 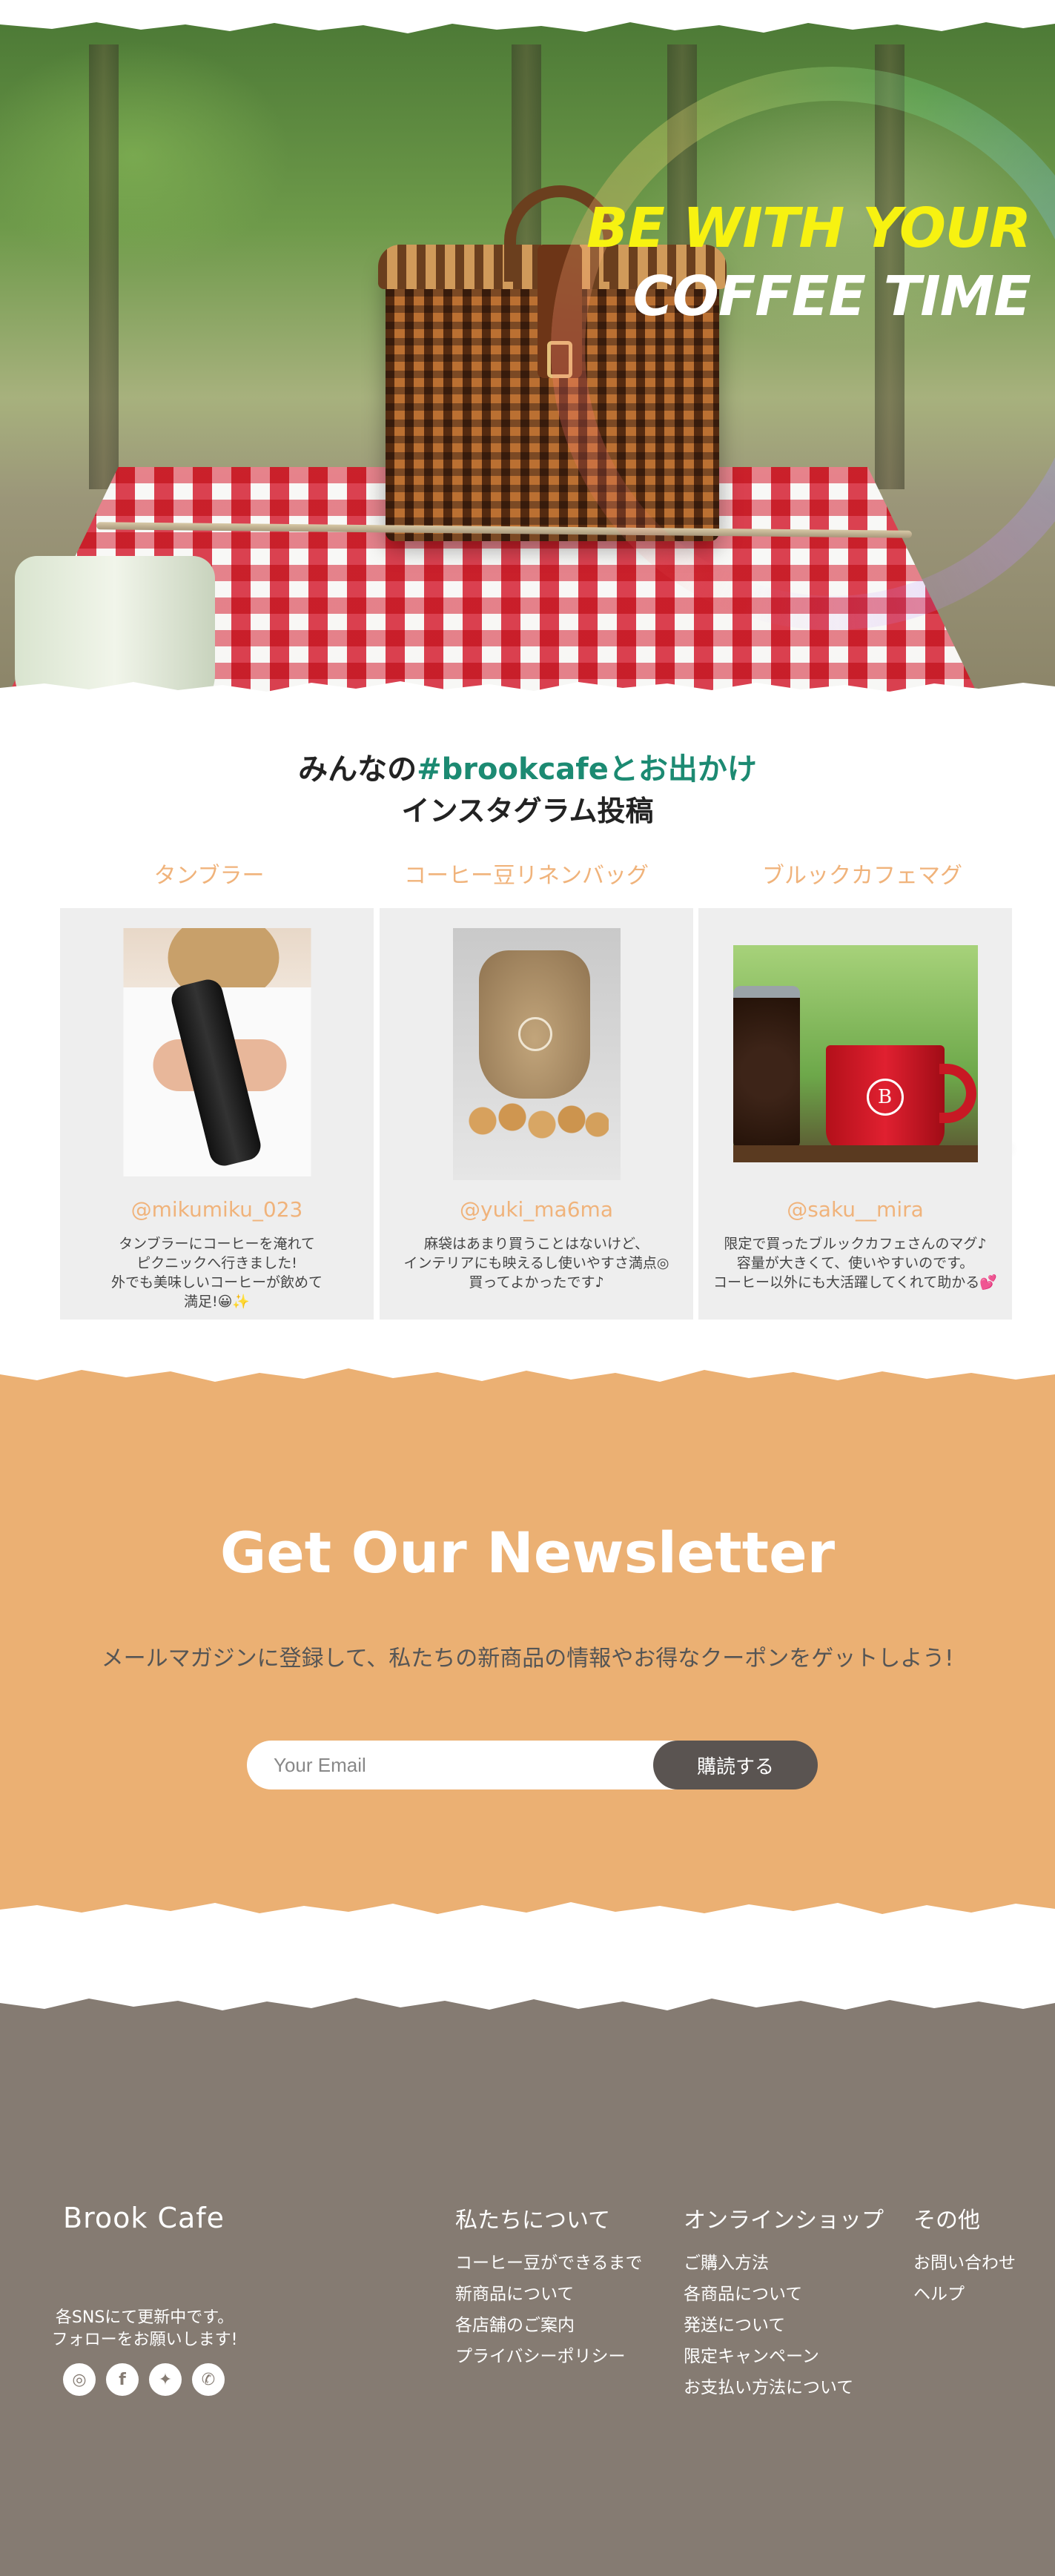 I want to click on category-label-linen-bag: コーヒー豆リネンバッグ, so click(x=526, y=876).